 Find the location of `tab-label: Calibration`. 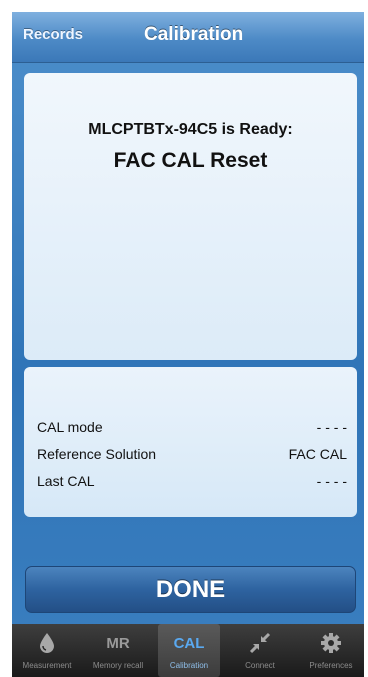

tab-label: Calibration is located at coordinates (189, 665).